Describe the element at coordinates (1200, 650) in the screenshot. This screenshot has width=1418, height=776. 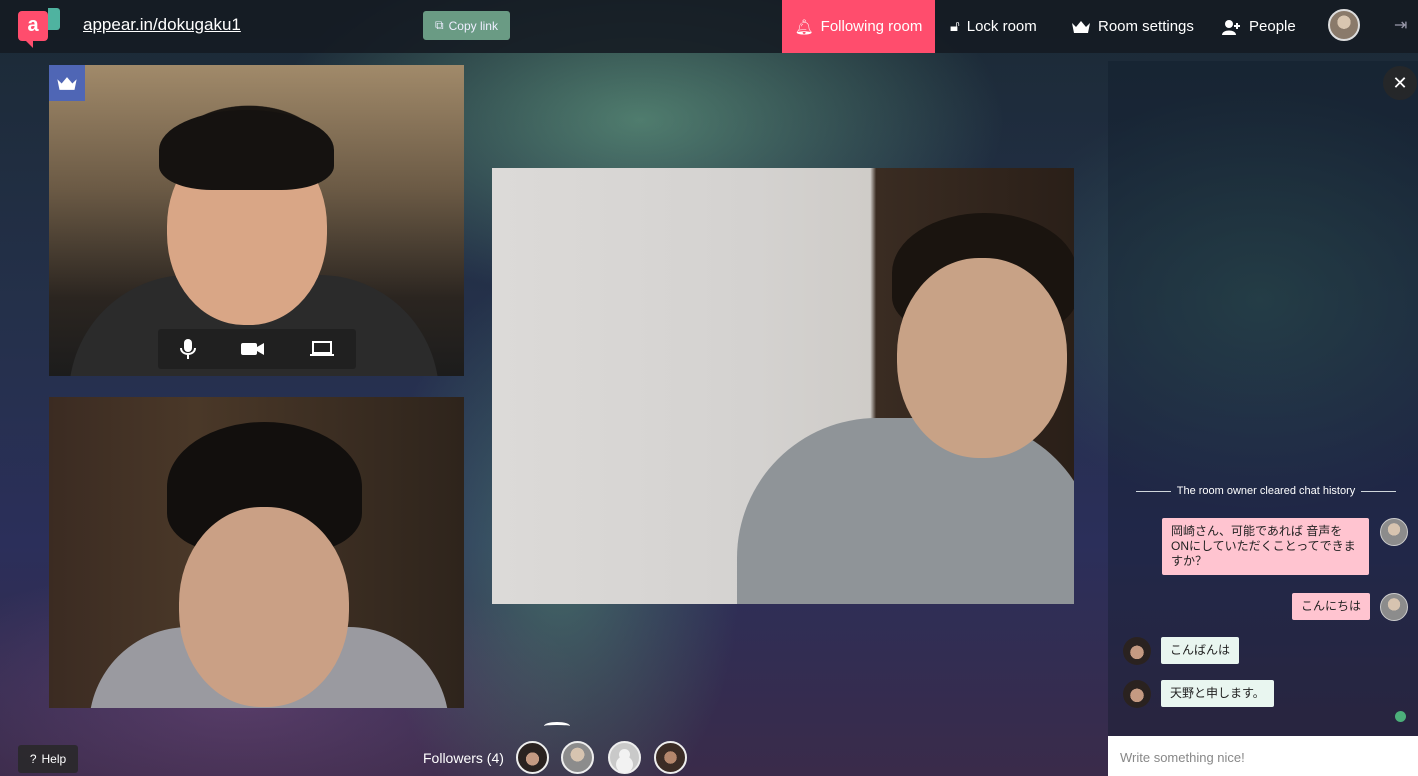
I see `chat-message: こんばんは` at that location.